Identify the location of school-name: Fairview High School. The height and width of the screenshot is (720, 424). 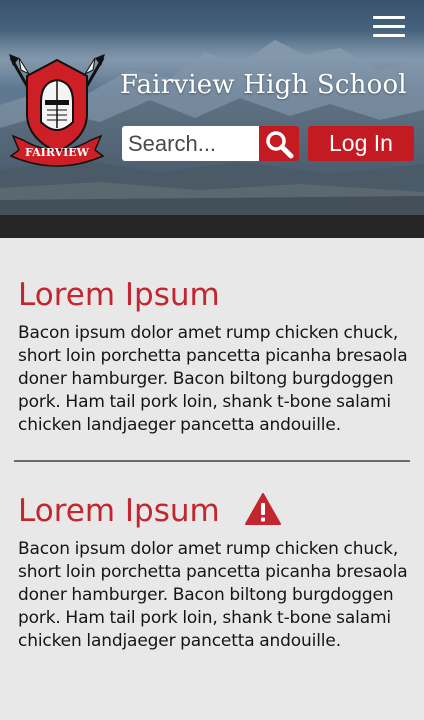
(263, 85).